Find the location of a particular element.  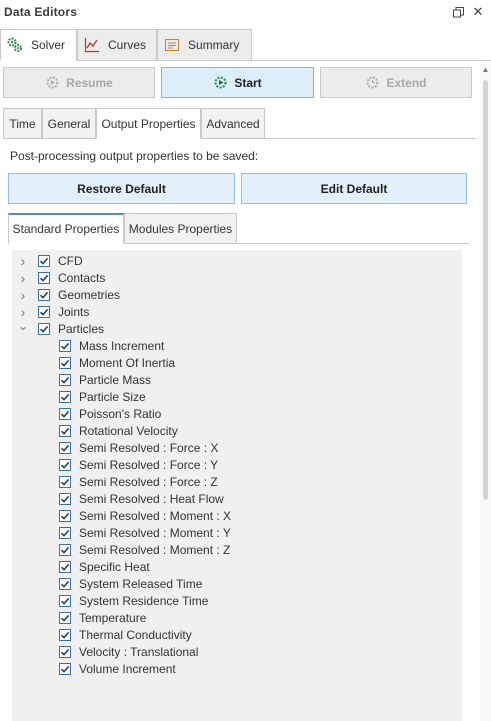

tree-item-row: Particle Size is located at coordinates (102, 396).